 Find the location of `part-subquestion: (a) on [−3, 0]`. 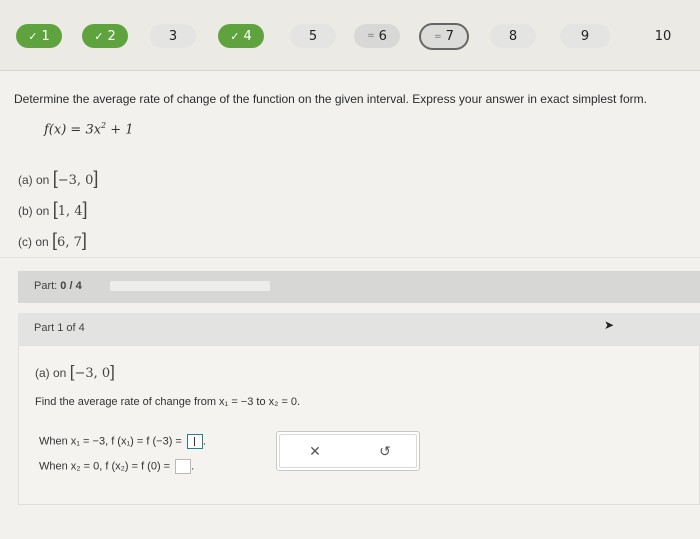

part-subquestion: (a) on [−3, 0] is located at coordinates (75, 371).